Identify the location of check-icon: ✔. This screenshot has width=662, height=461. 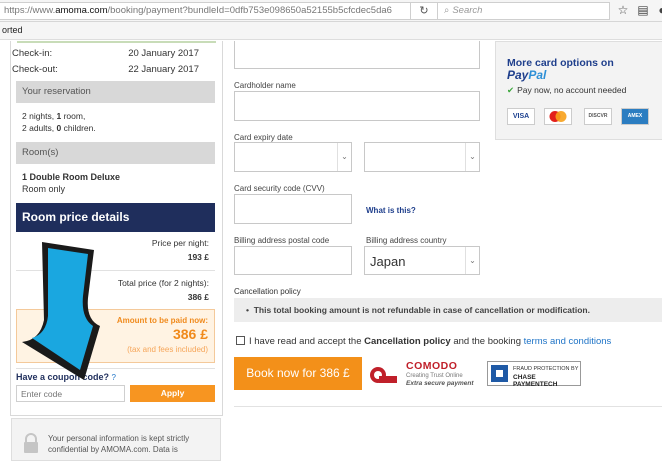
(511, 90).